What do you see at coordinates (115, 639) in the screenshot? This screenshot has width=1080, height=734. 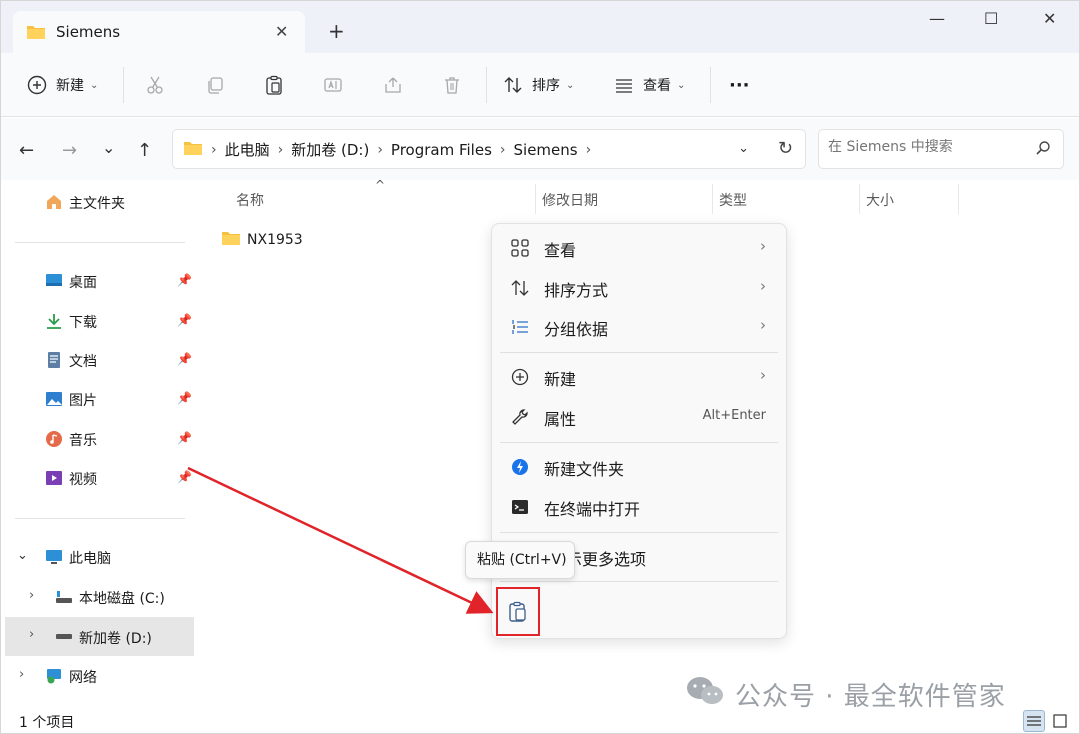 I see `sidebar-item-label: 新加卷 (D:)` at bounding box center [115, 639].